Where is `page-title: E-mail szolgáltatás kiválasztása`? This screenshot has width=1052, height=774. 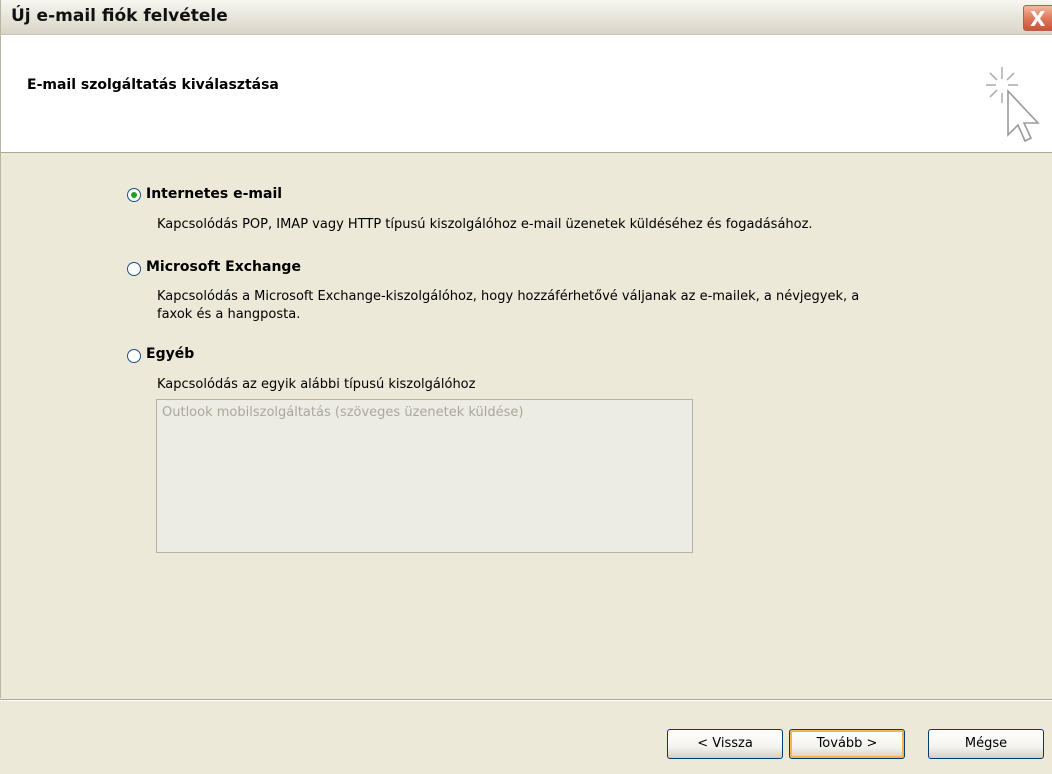
page-title: E-mail szolgáltatás kiválasztása is located at coordinates (153, 85).